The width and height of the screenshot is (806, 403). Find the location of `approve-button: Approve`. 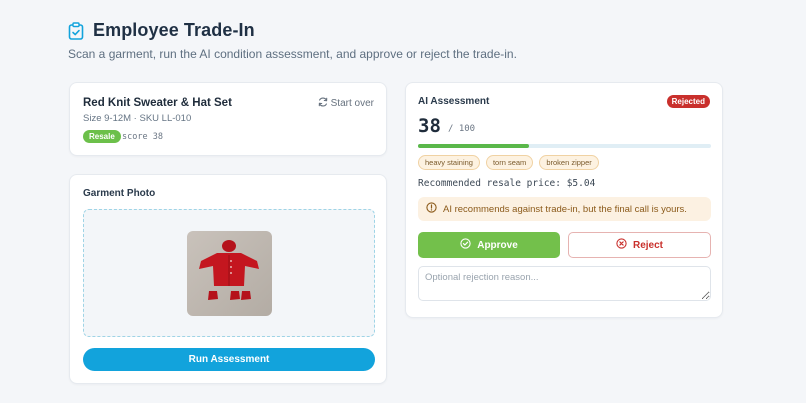

approve-button: Approve is located at coordinates (489, 245).